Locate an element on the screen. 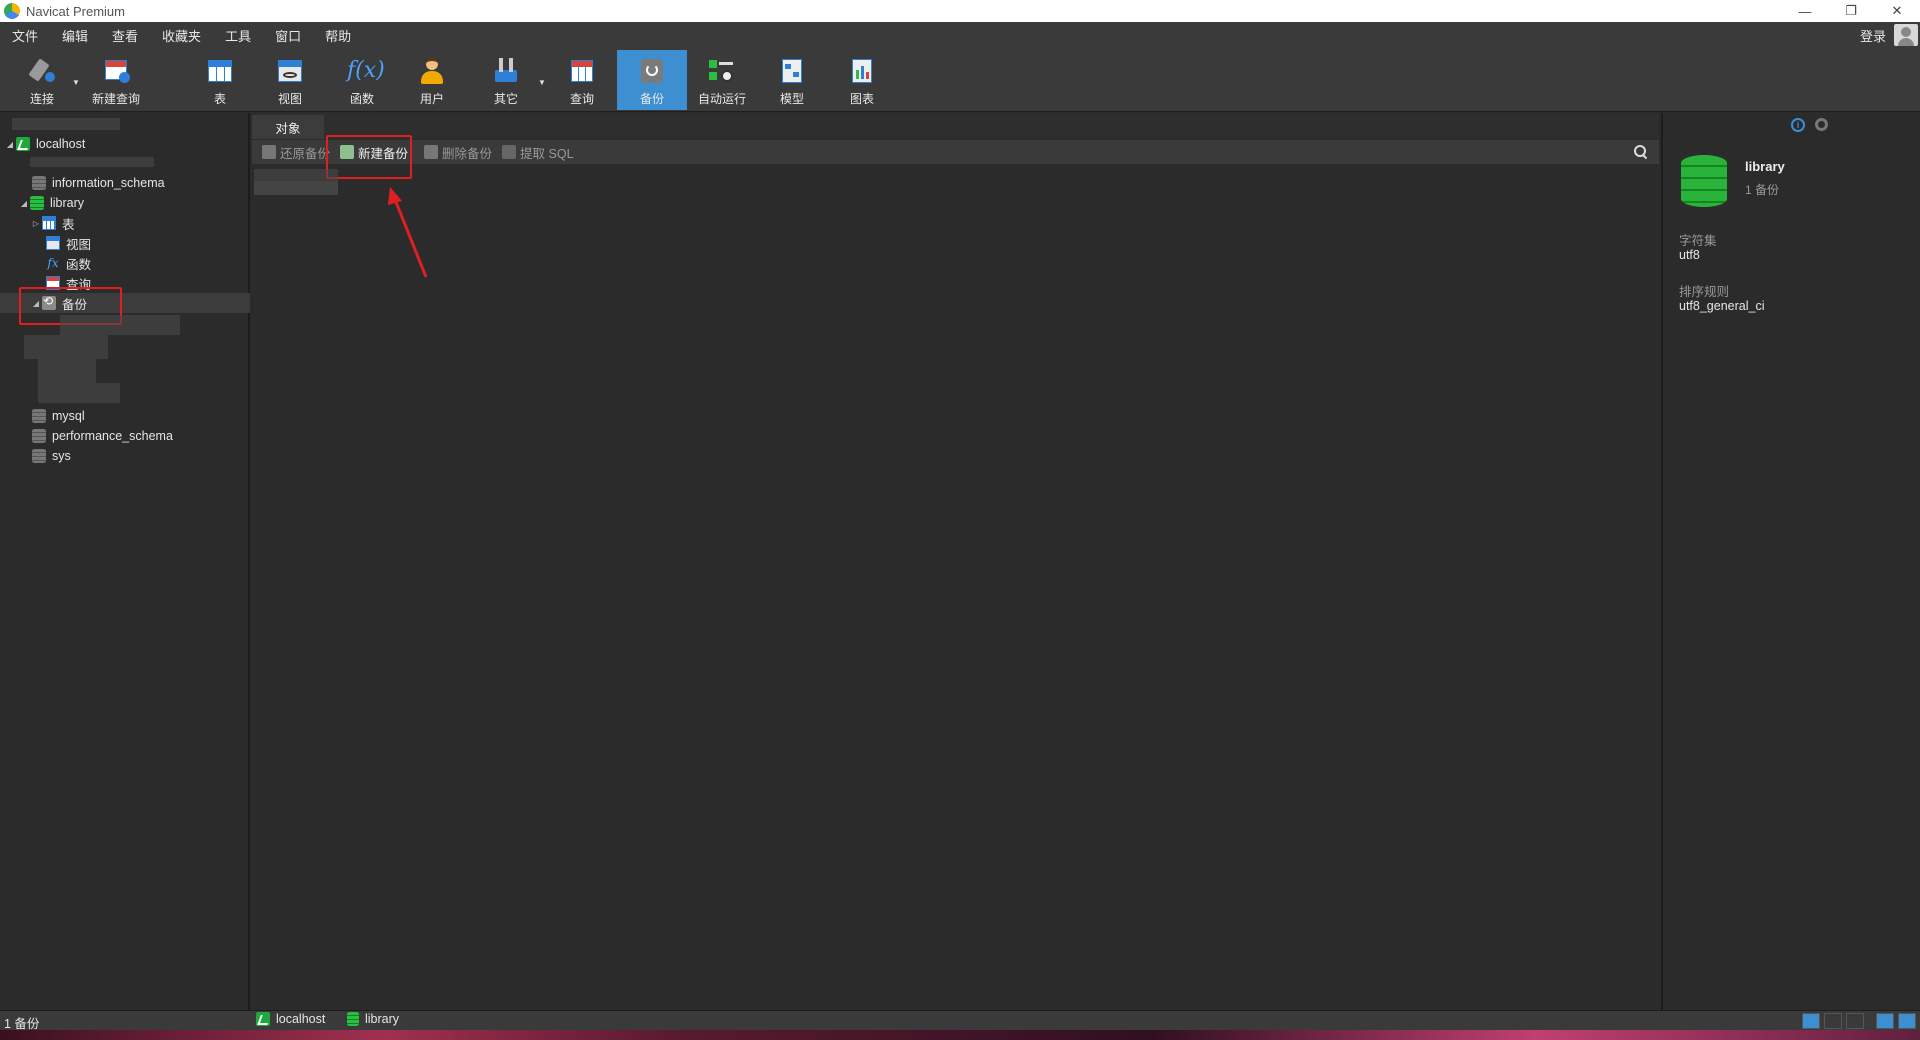 The image size is (1920, 1040). toolbar-query-button: 查询 is located at coordinates (582, 80).